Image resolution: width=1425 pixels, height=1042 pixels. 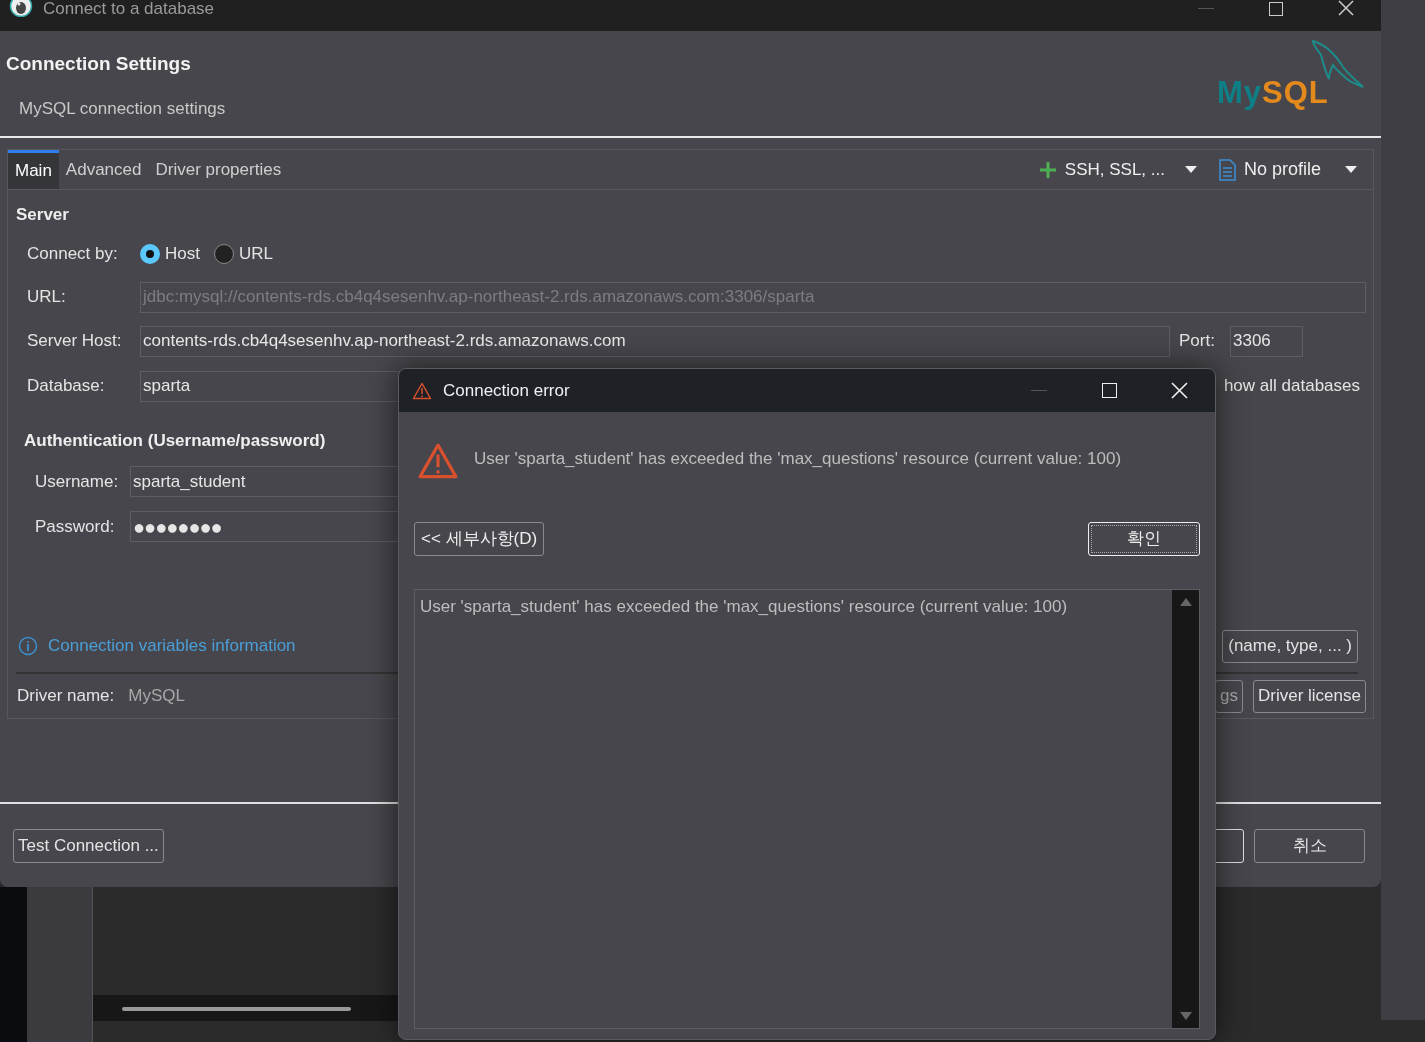 What do you see at coordinates (73, 253) in the screenshot?
I see `field-label: Connect by:` at bounding box center [73, 253].